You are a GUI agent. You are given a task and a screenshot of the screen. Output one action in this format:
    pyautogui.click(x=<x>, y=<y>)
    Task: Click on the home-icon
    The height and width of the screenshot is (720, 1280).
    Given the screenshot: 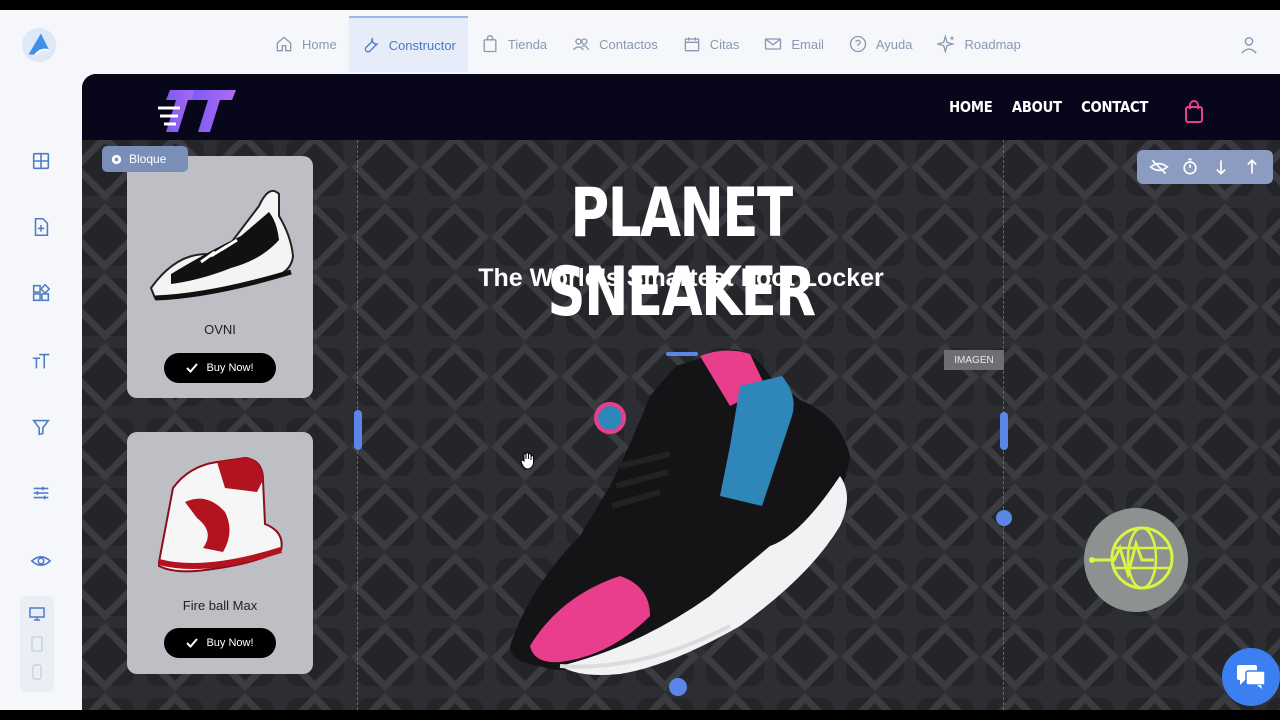 What is the action you would take?
    pyautogui.click(x=284, y=44)
    